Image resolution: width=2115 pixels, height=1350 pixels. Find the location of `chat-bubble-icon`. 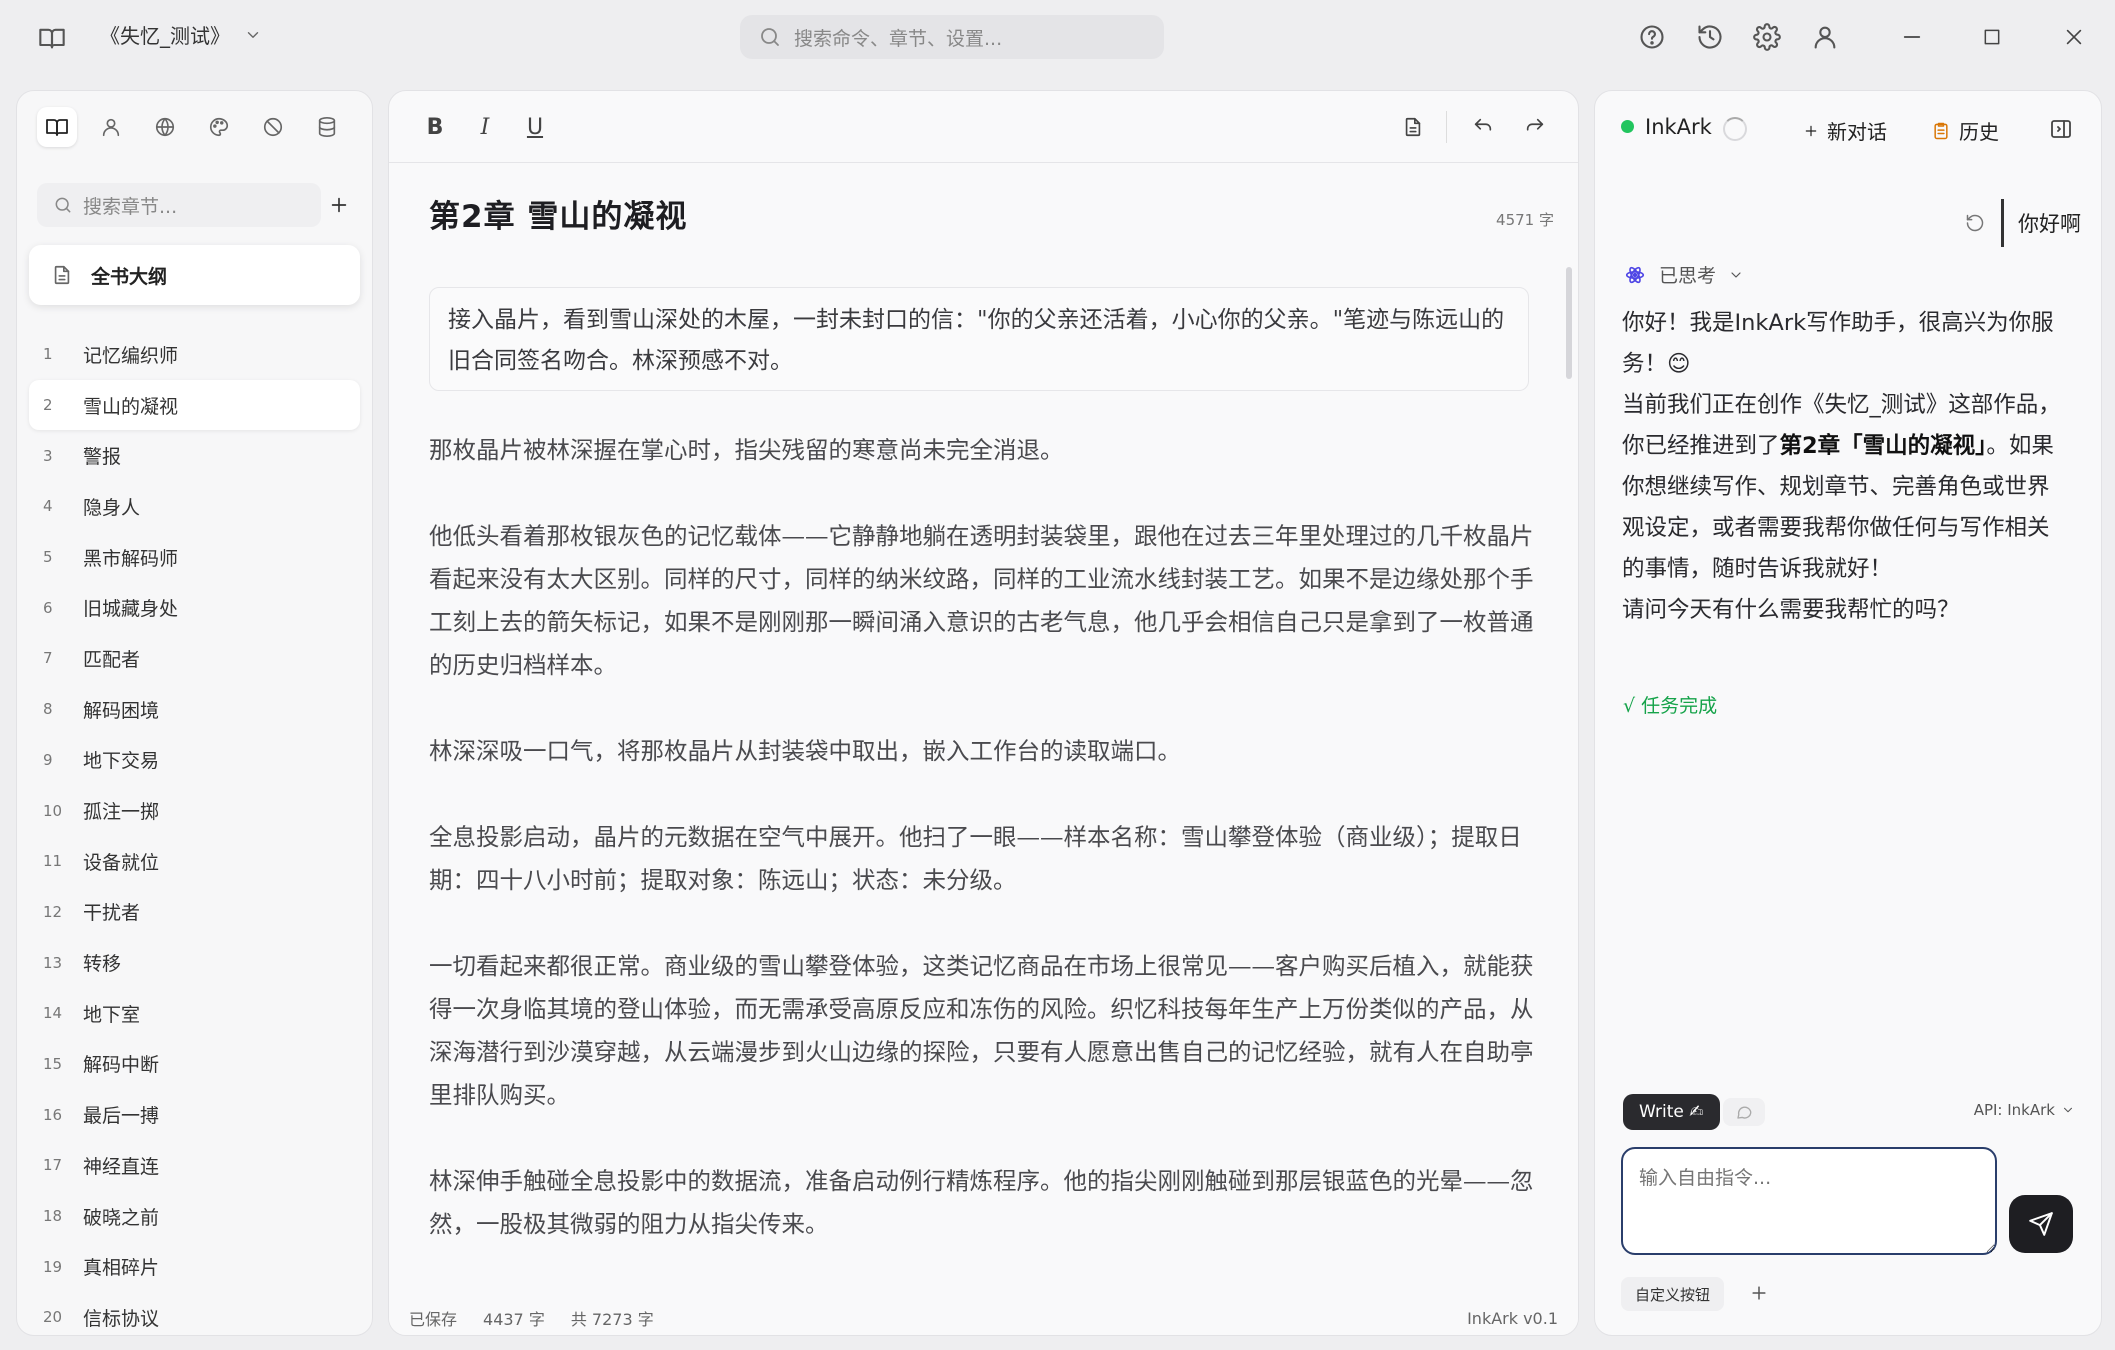

chat-bubble-icon is located at coordinates (1744, 1112).